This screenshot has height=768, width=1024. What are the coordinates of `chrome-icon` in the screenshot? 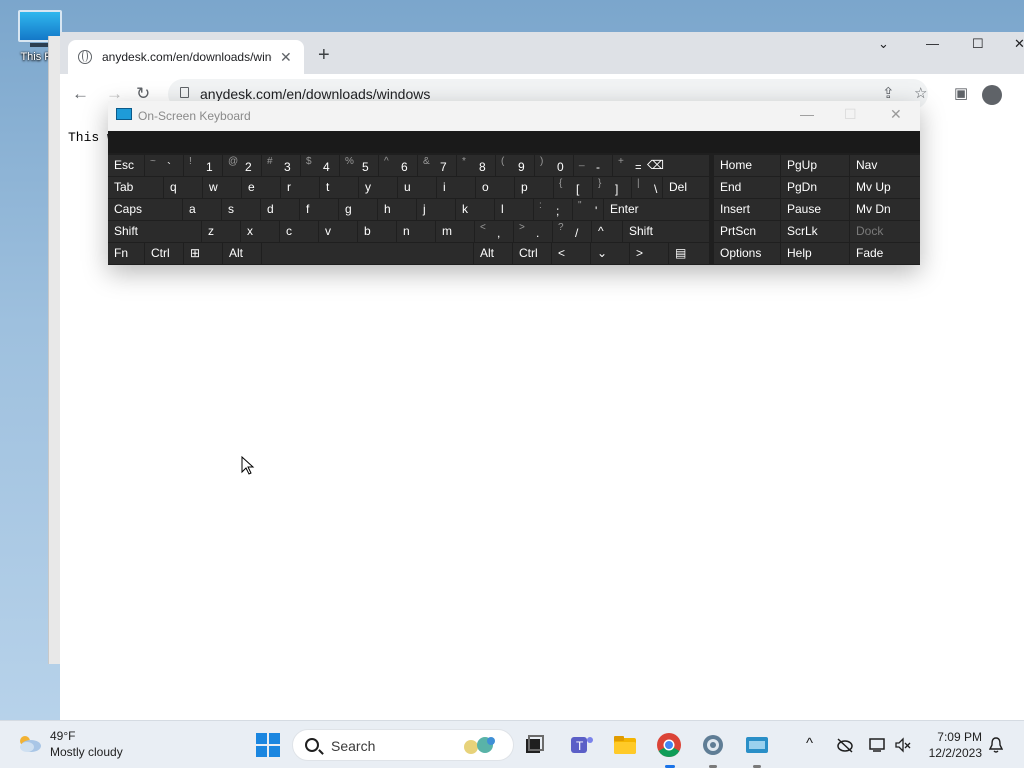 It's located at (669, 745).